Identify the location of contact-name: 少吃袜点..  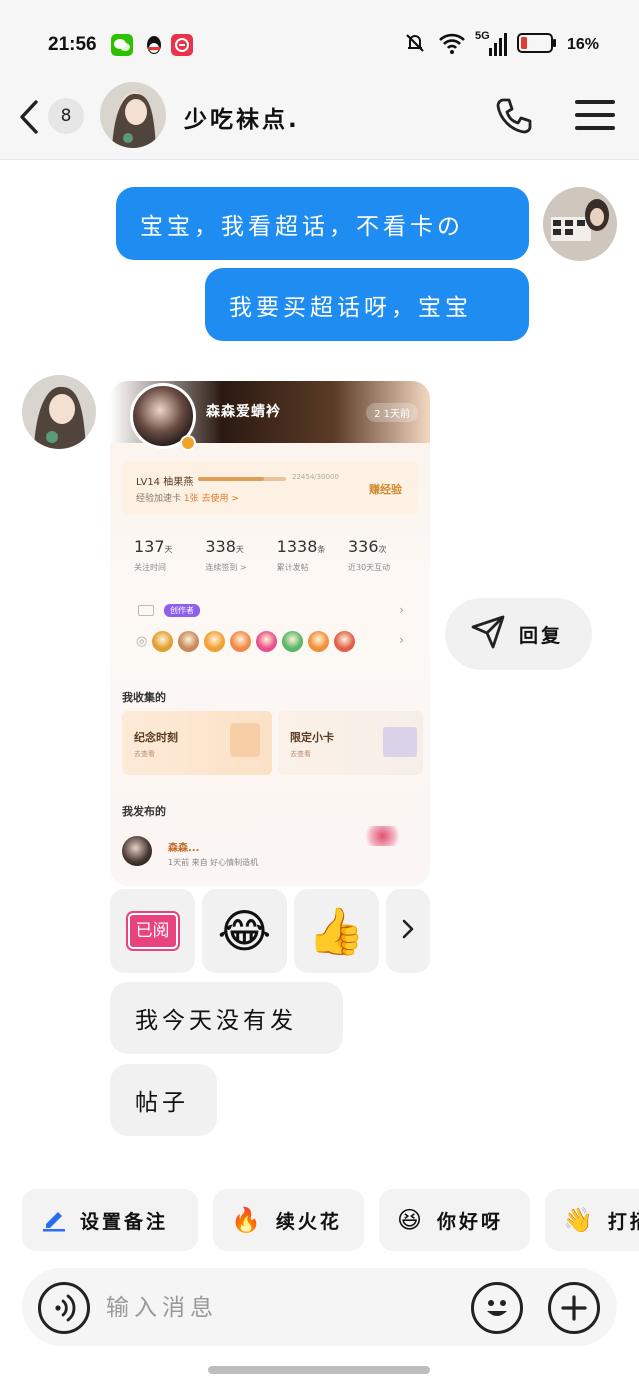
(242, 120).